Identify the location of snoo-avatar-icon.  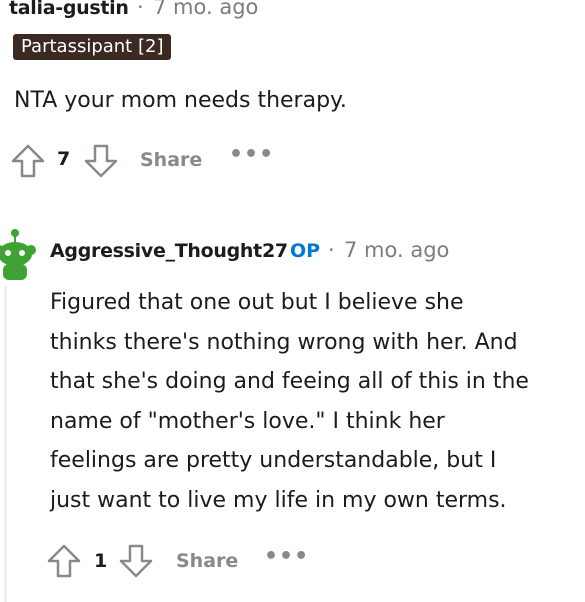
(18, 254).